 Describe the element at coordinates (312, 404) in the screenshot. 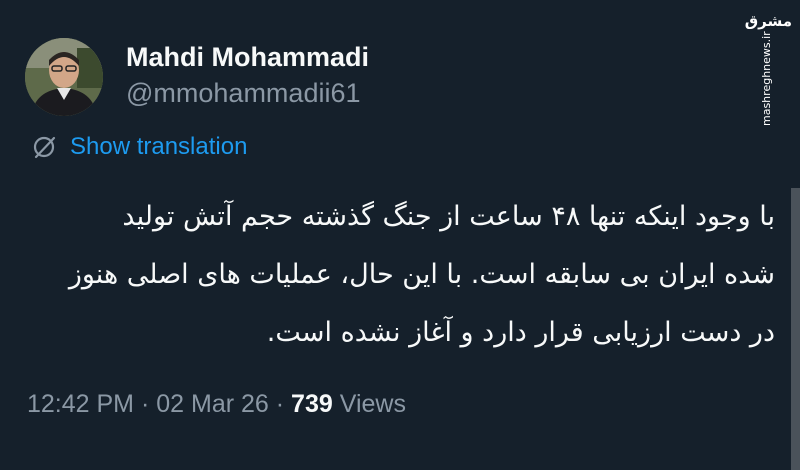

I see `views-count: 739` at that location.